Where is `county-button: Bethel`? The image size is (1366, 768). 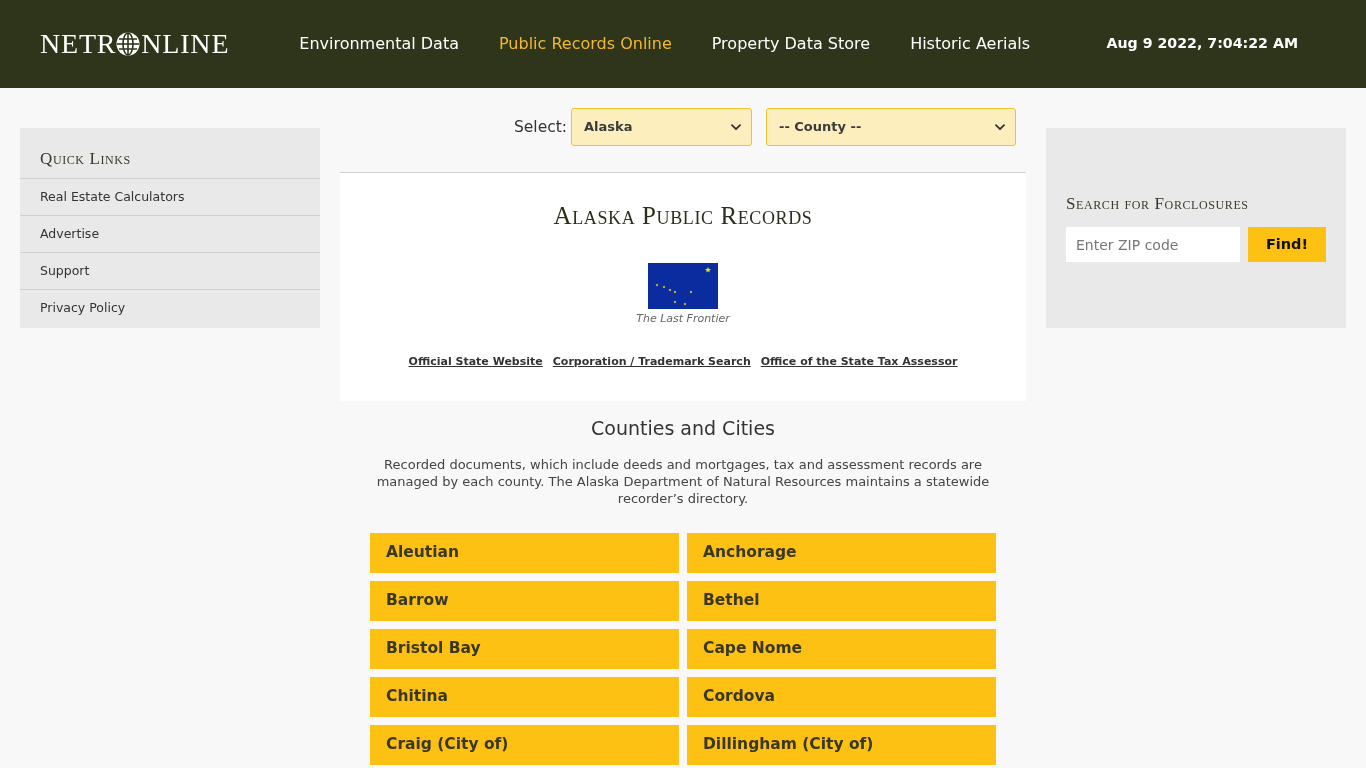 county-button: Bethel is located at coordinates (841, 601).